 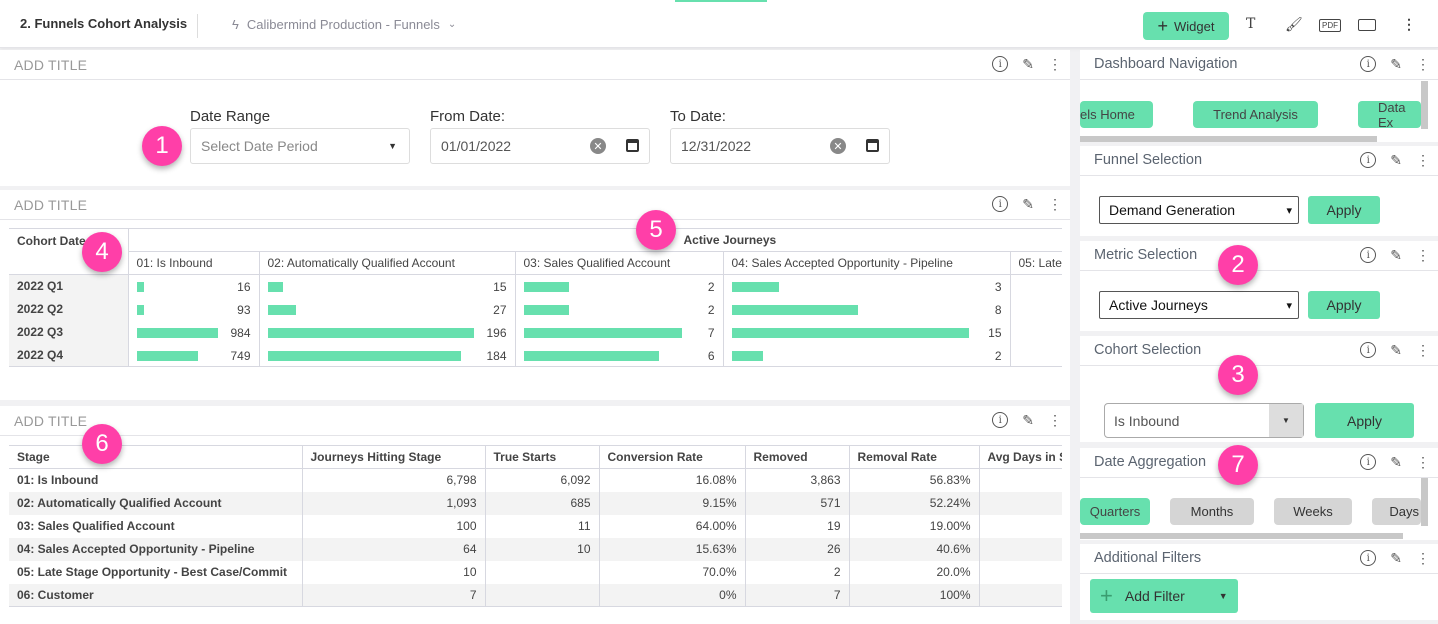 What do you see at coordinates (1116, 114) in the screenshot?
I see `nav-button-funnels-home: els Home` at bounding box center [1116, 114].